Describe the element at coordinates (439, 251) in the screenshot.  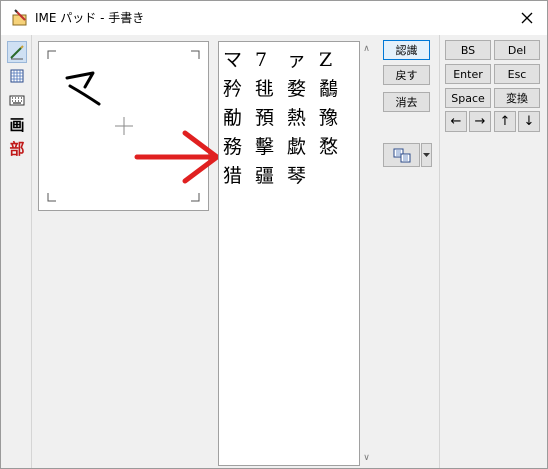
I see `button-panel-divider` at that location.